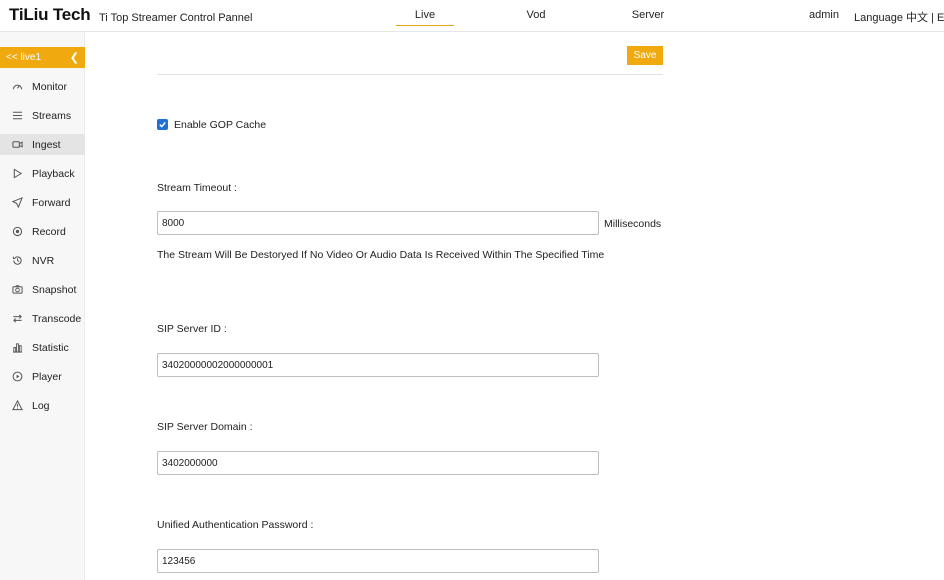 This screenshot has width=944, height=580. Describe the element at coordinates (633, 224) in the screenshot. I see `stream-timeout-unit: Milliseconds` at that location.